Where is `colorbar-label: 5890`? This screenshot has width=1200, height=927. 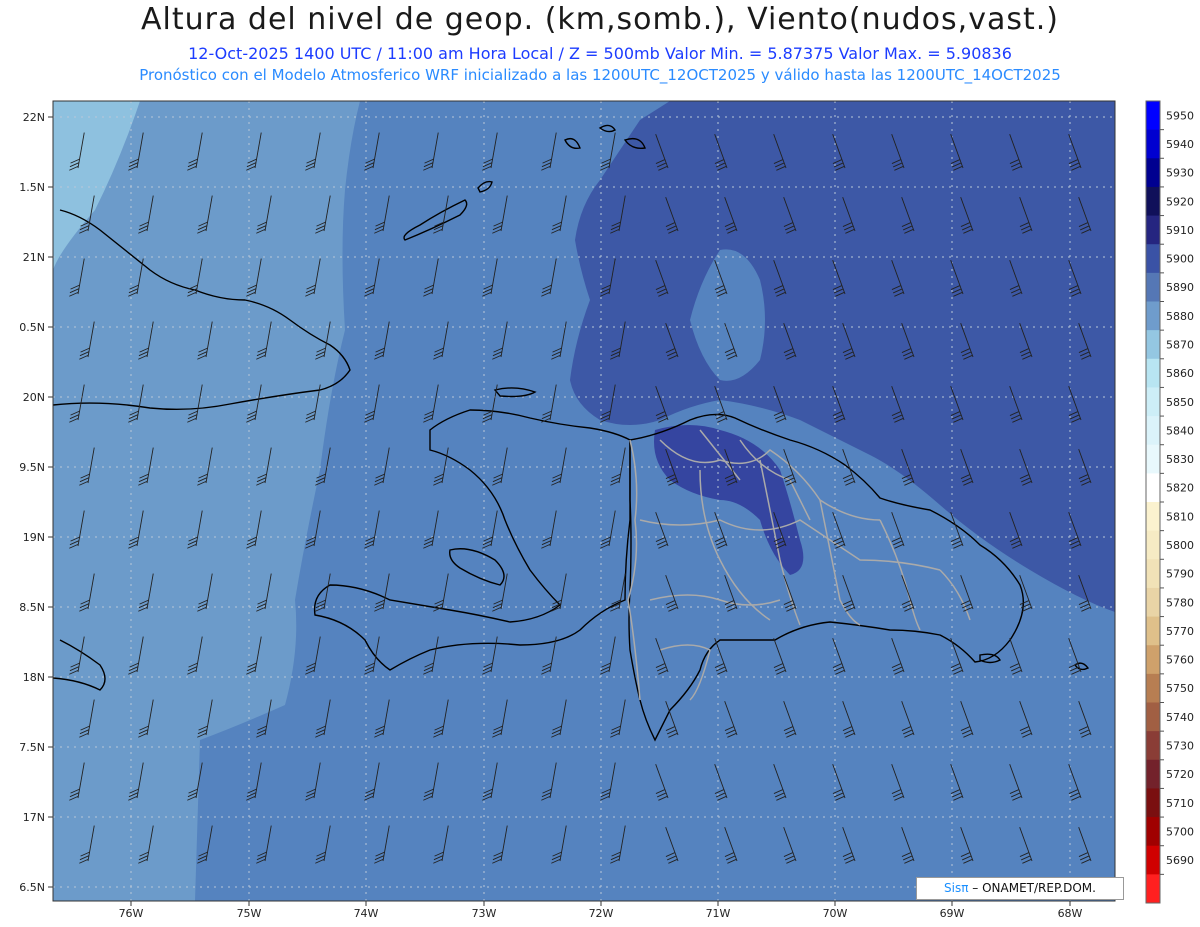
colorbar-label: 5890 is located at coordinates (1180, 287).